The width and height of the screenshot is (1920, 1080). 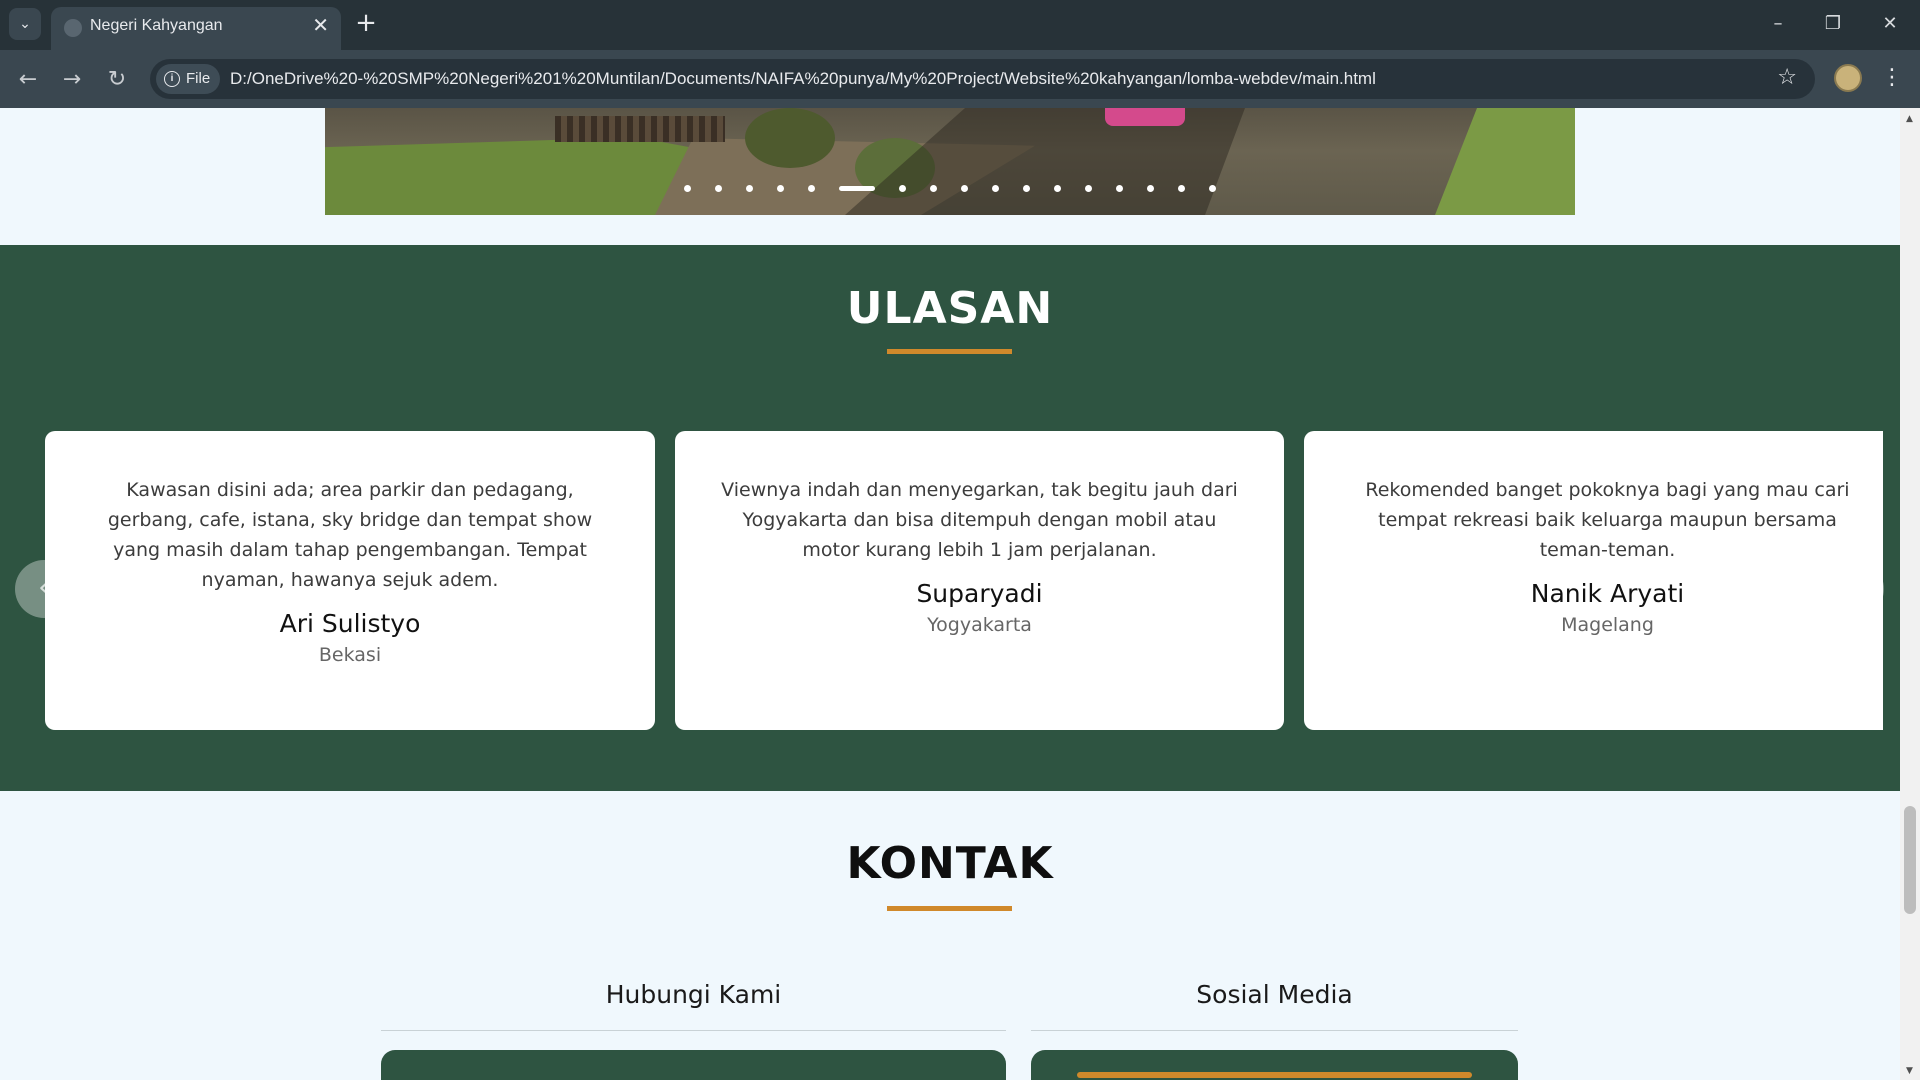 What do you see at coordinates (950, 188) in the screenshot?
I see `slider-pagination` at bounding box center [950, 188].